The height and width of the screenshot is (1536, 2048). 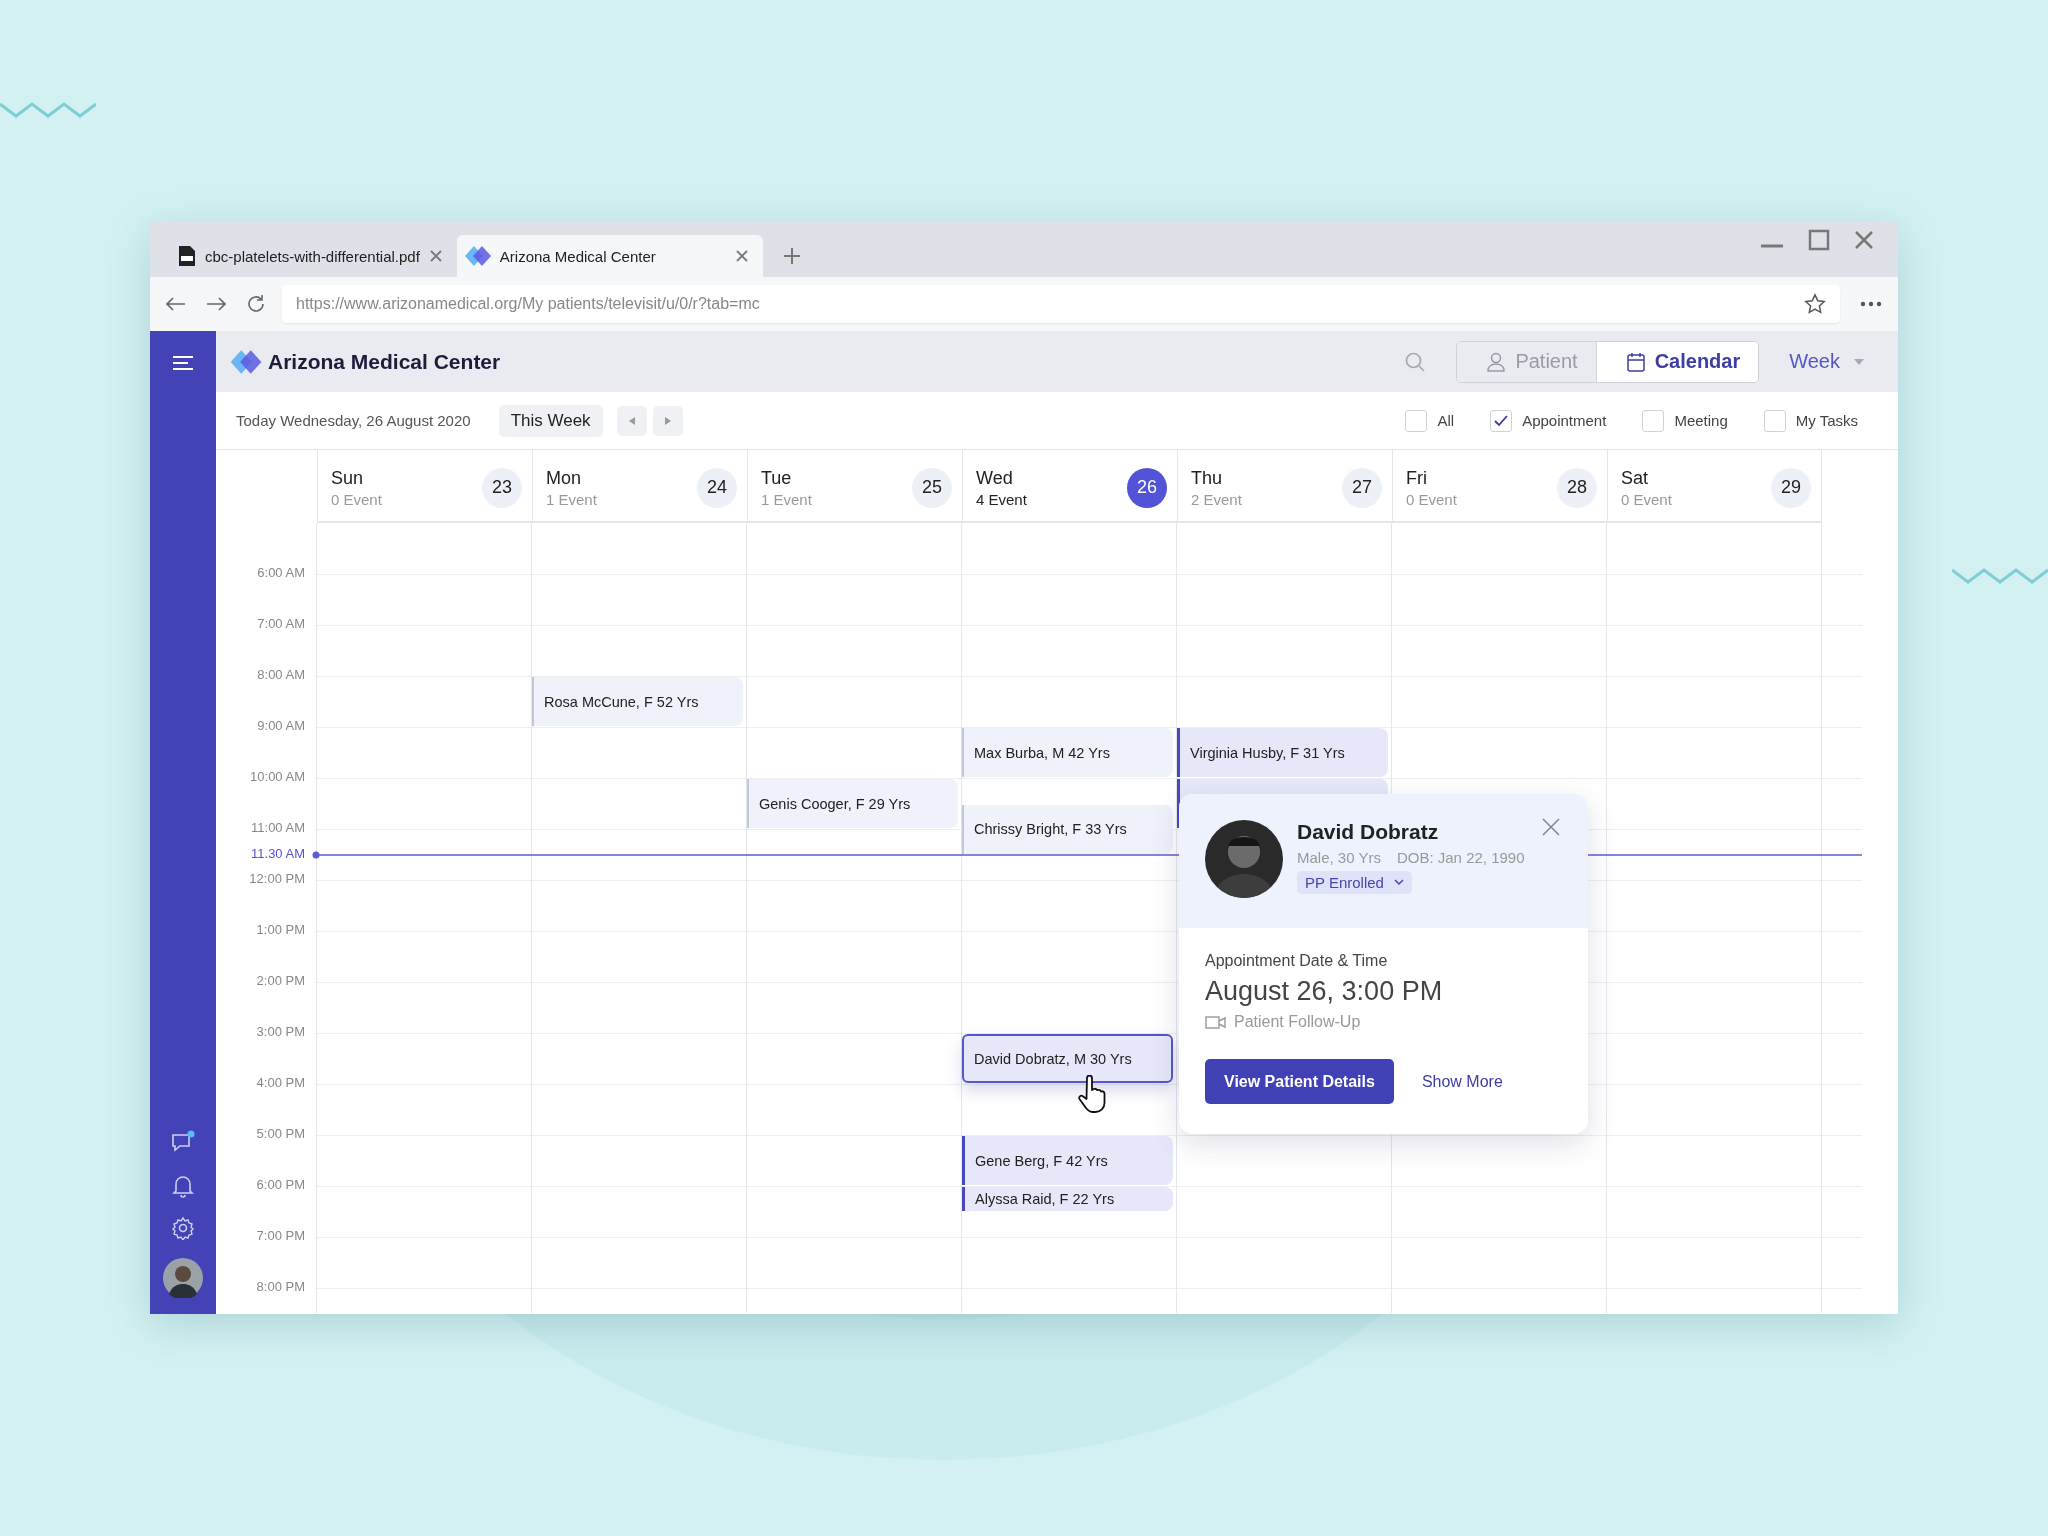 I want to click on time-label: 2:00 PM, so click(x=280, y=980).